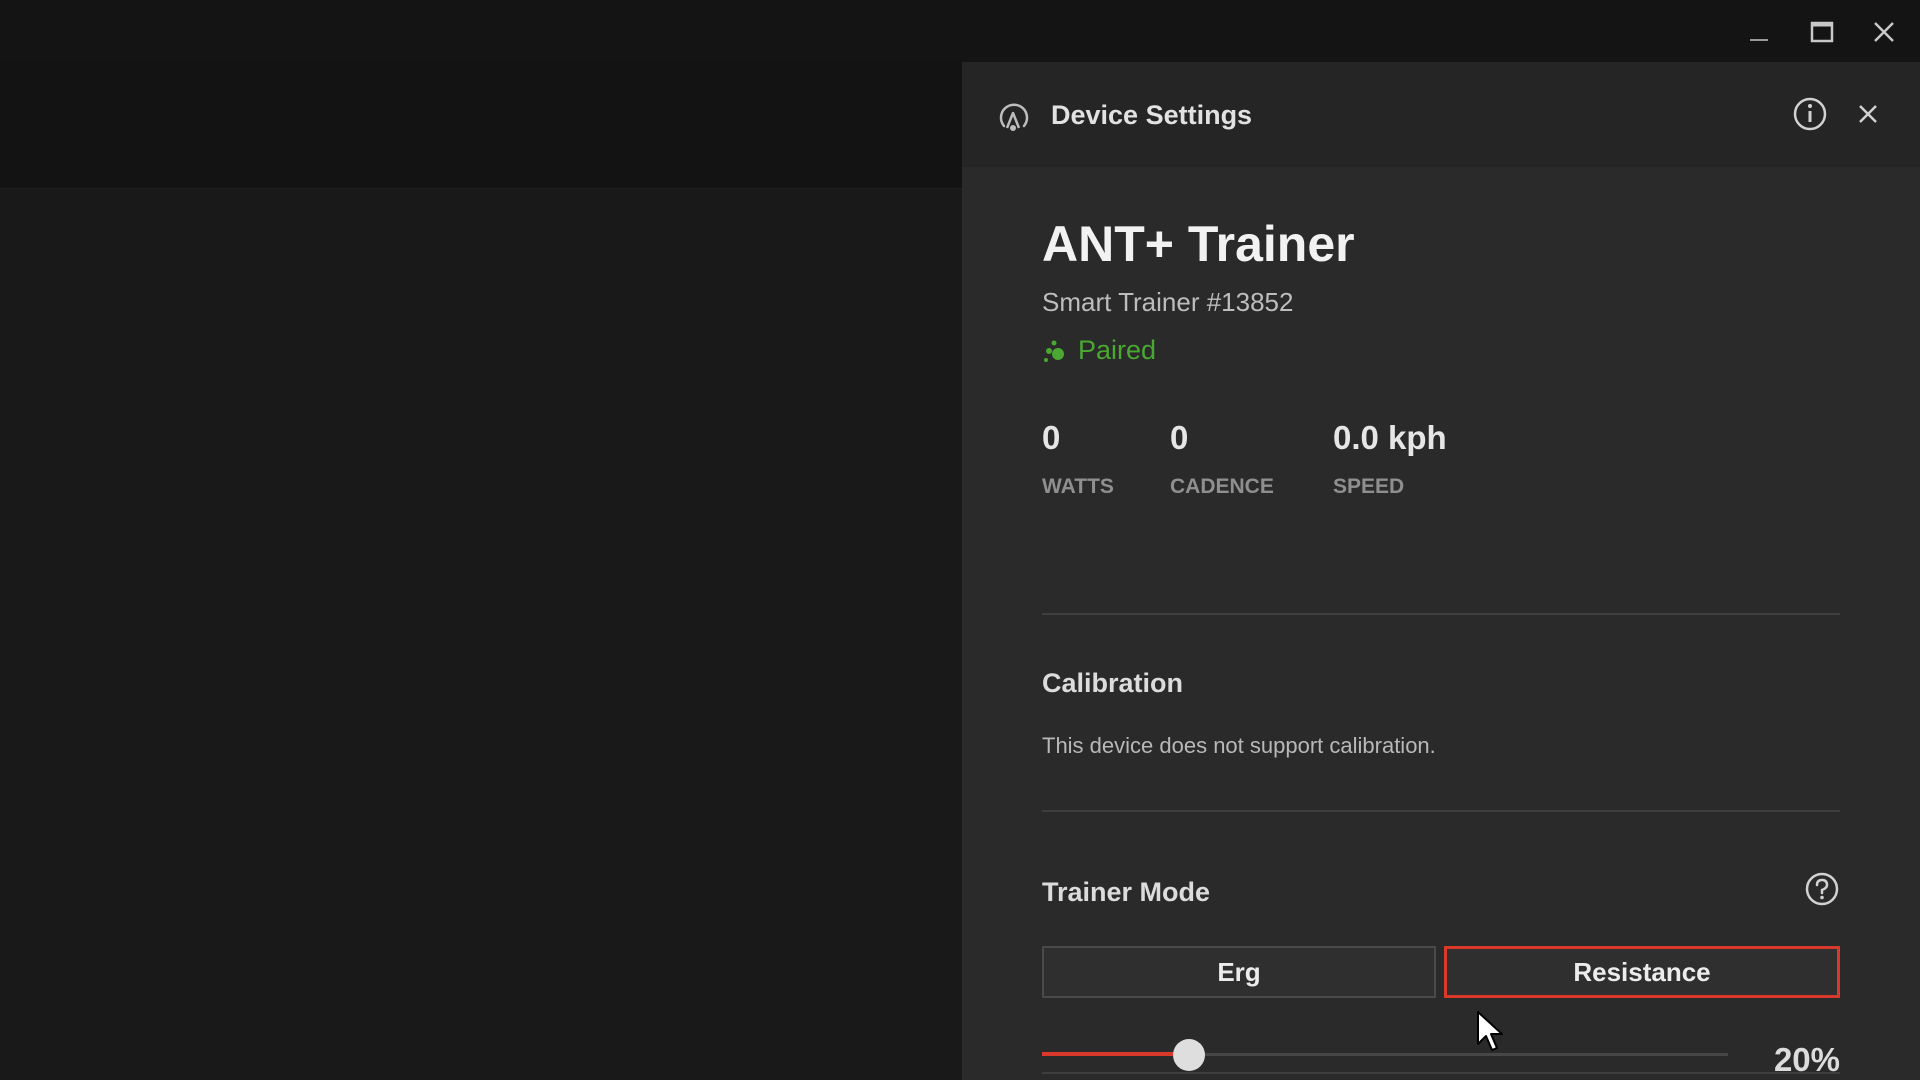  Describe the element at coordinates (1078, 486) in the screenshot. I see `stat-label: WATTS` at that location.